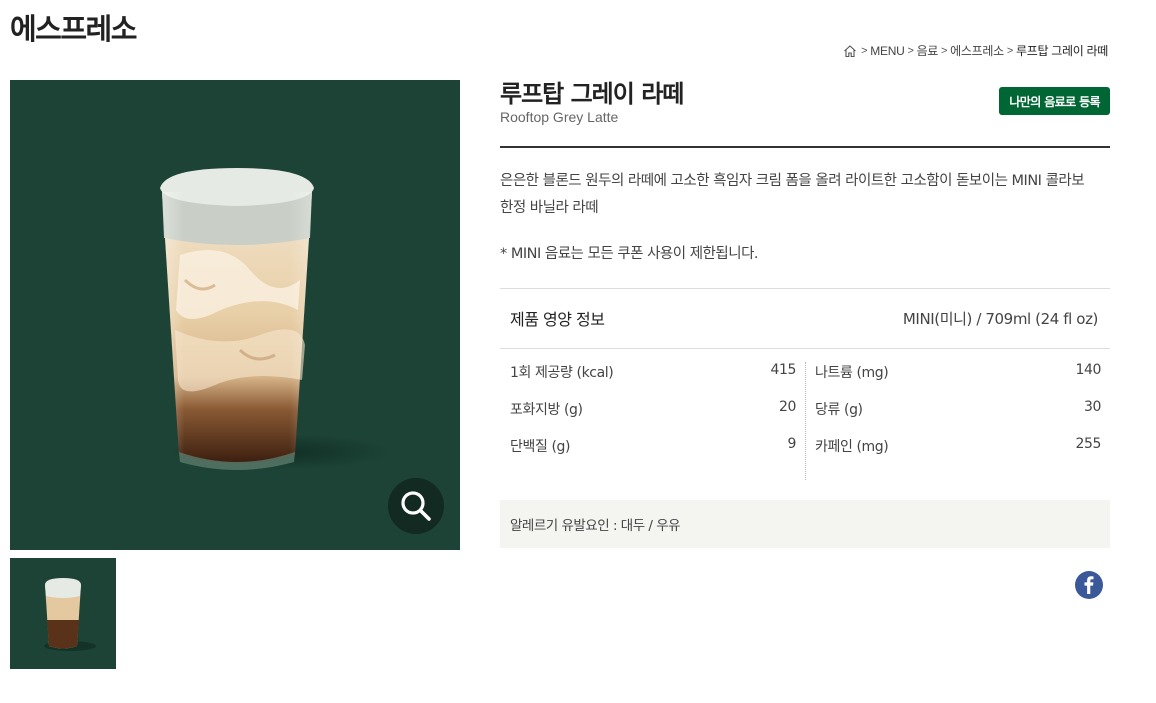 The image size is (1156, 703). I want to click on zoom-button, so click(416, 506).